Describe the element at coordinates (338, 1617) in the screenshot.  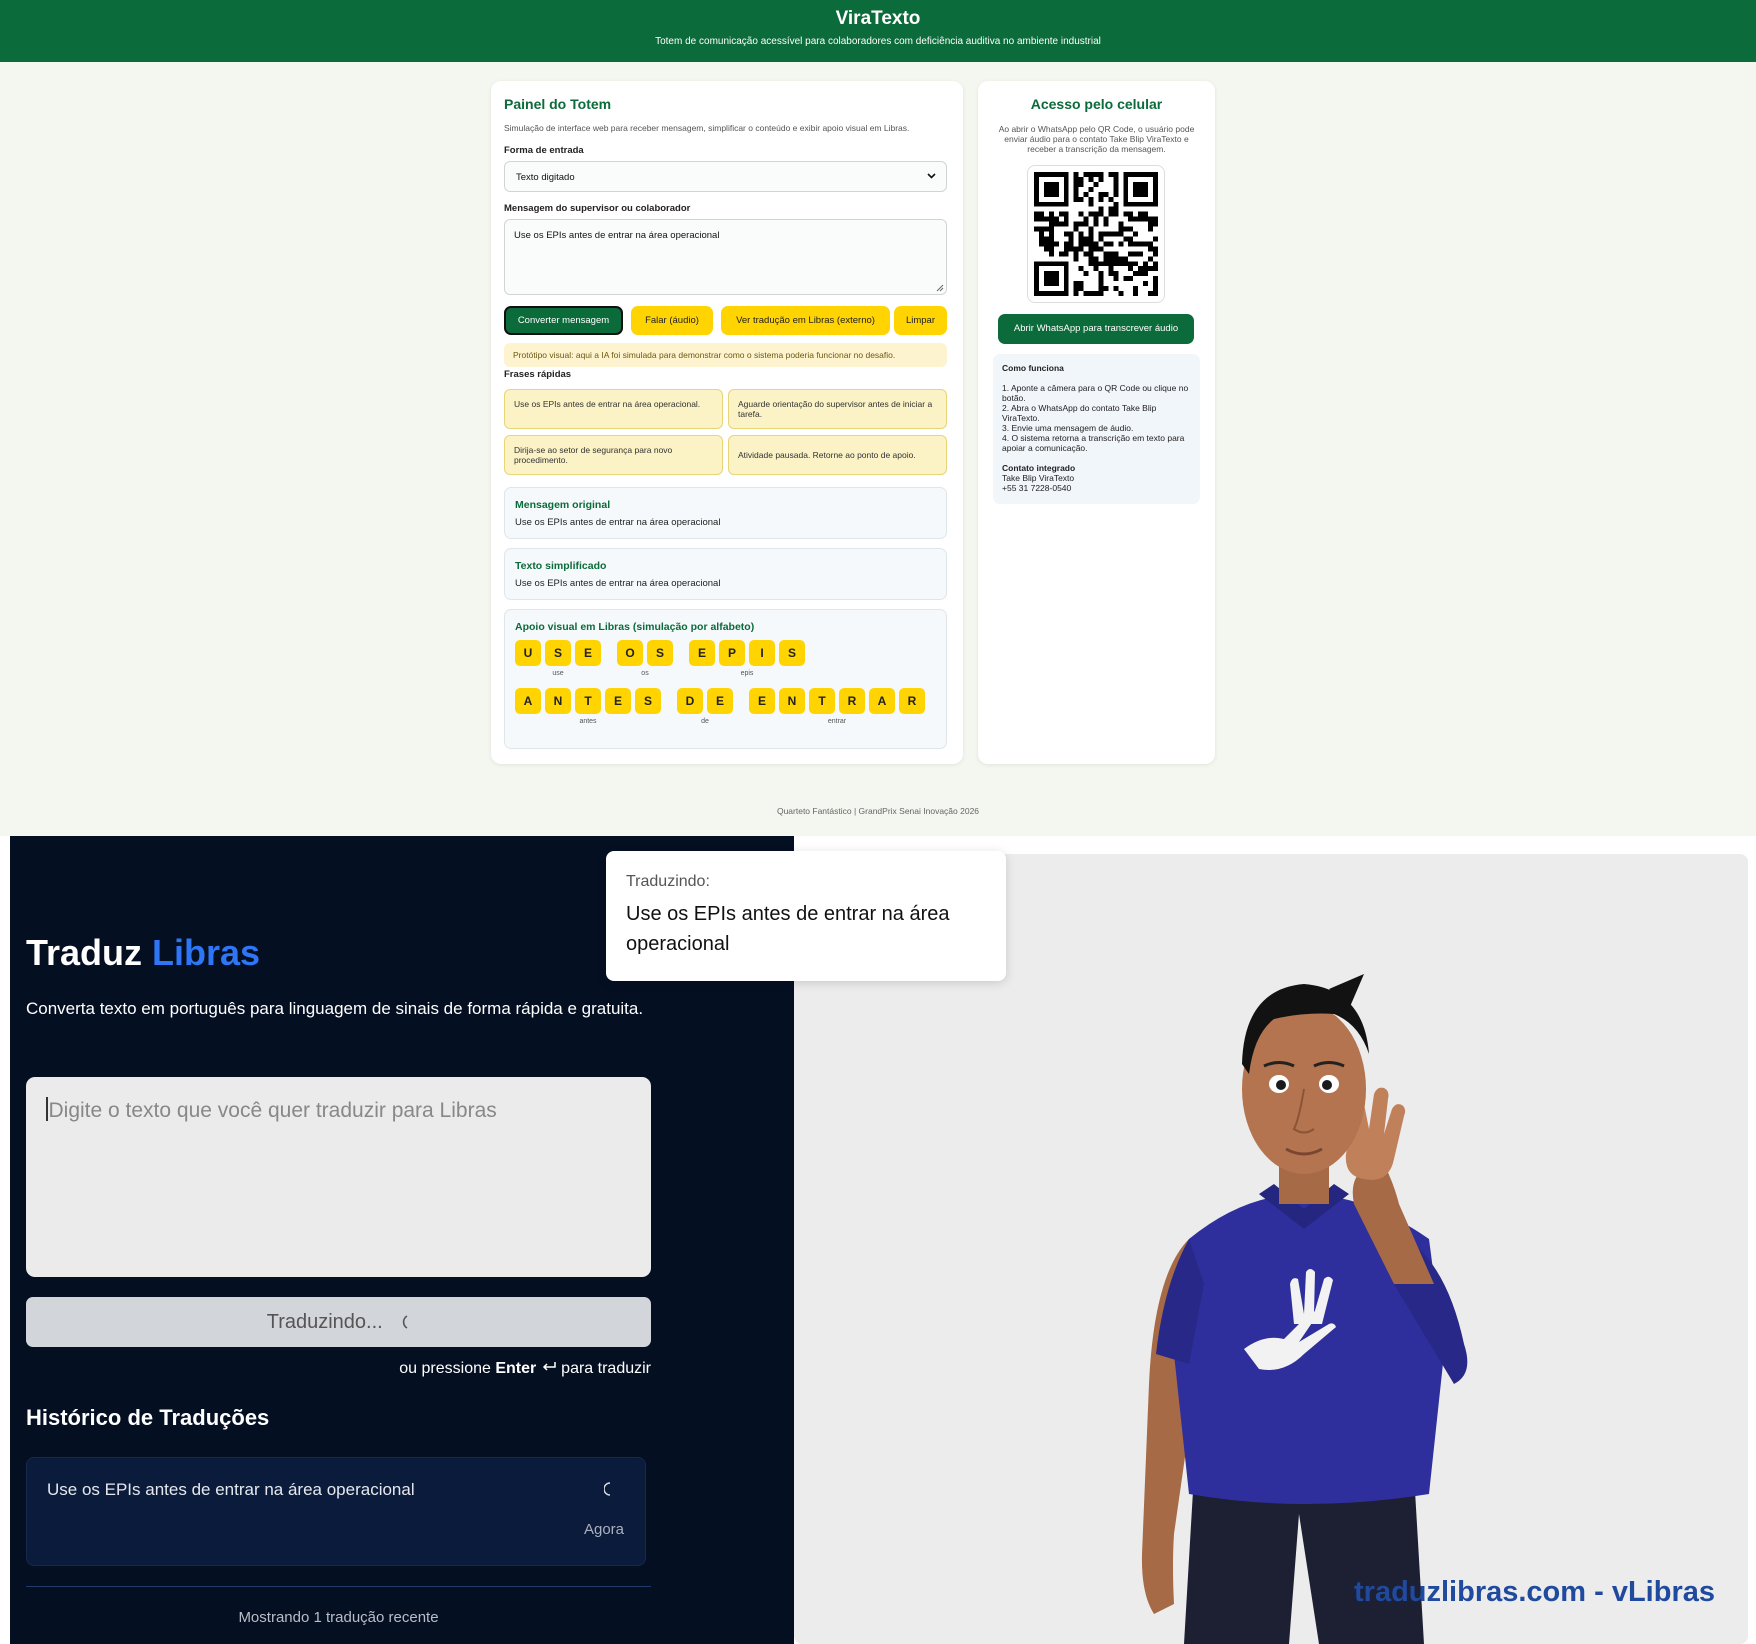
I see `history-count: Mostrando 1 tradução recente` at that location.